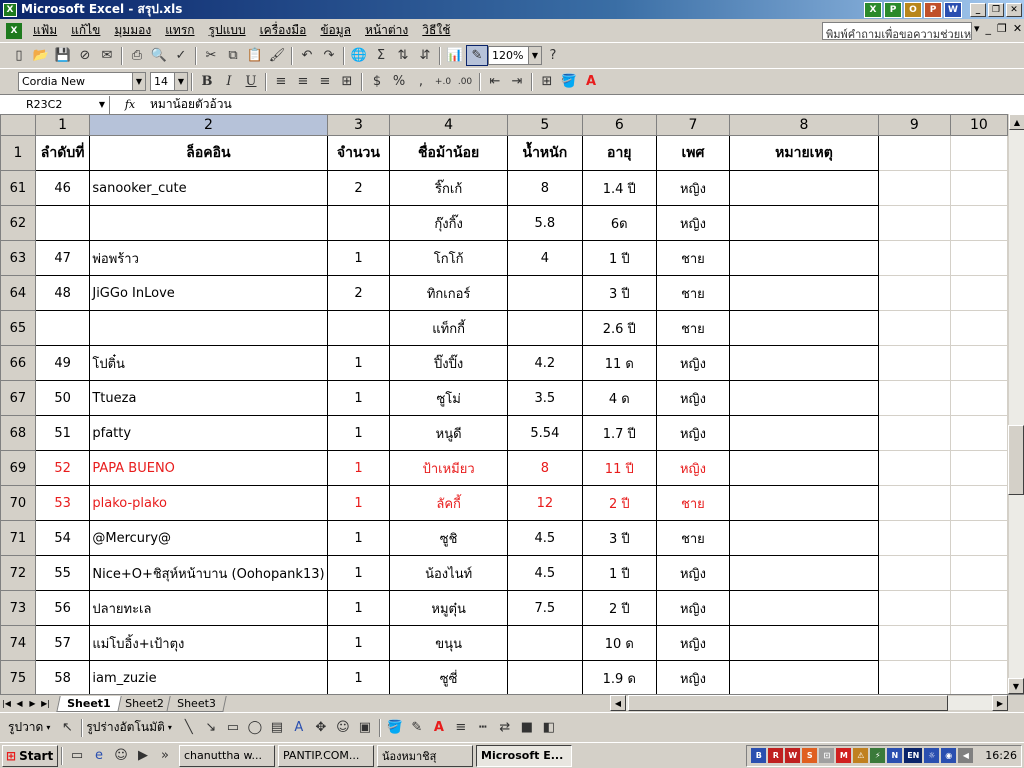 Image resolution: width=1024 pixels, height=768 pixels. Describe the element at coordinates (211, 727) in the screenshot. I see `arrow-icon: ↘` at that location.